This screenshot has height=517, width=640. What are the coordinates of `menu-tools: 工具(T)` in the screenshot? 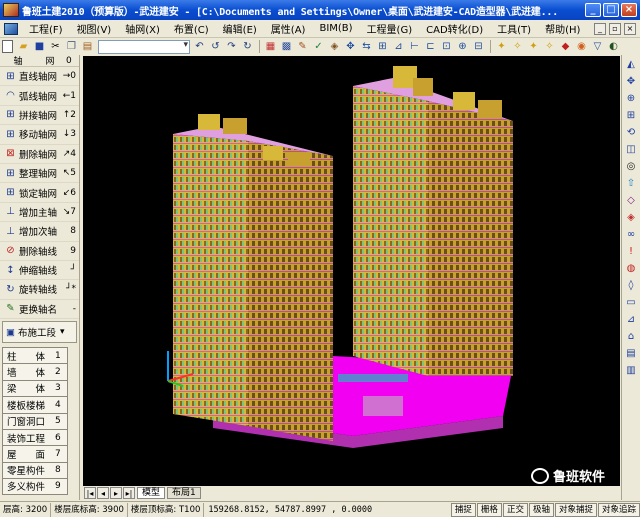 It's located at (514, 28).